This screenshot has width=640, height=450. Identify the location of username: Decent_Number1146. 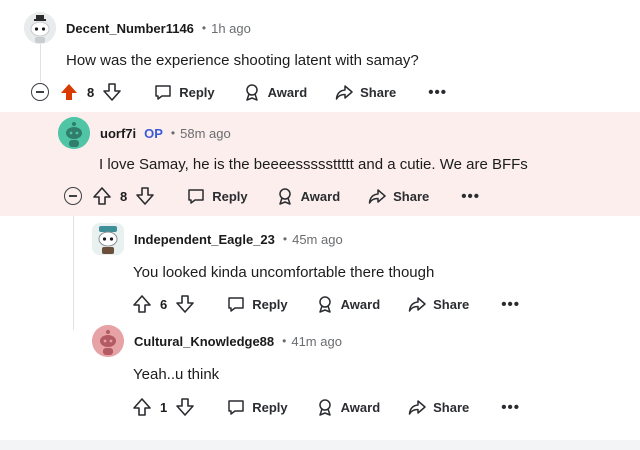
(130, 28).